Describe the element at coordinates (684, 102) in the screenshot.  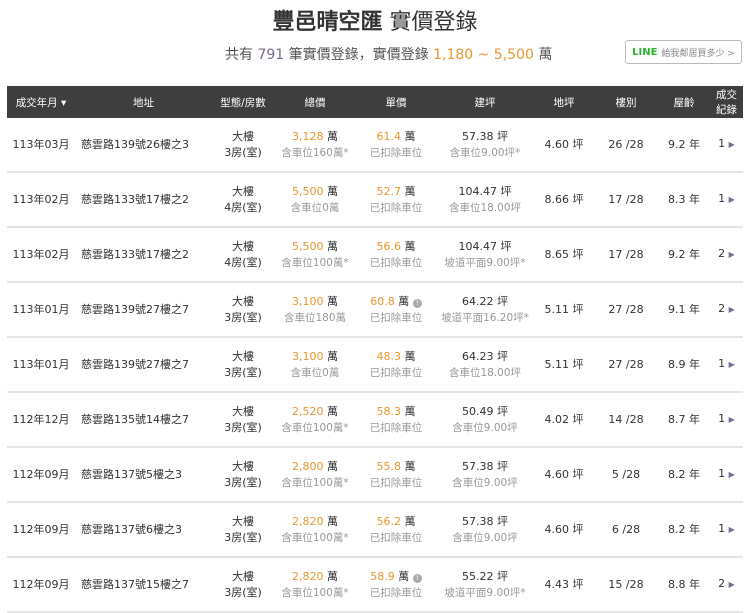
I see `column-header: 屋齡` at that location.